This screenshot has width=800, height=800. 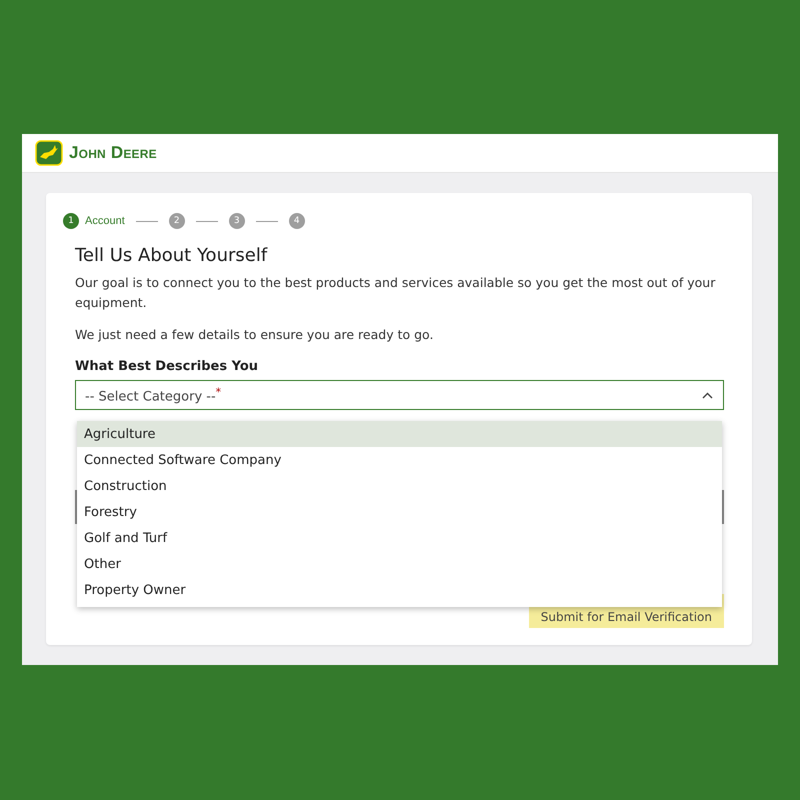 What do you see at coordinates (105, 221) in the screenshot?
I see `step-label: Account` at bounding box center [105, 221].